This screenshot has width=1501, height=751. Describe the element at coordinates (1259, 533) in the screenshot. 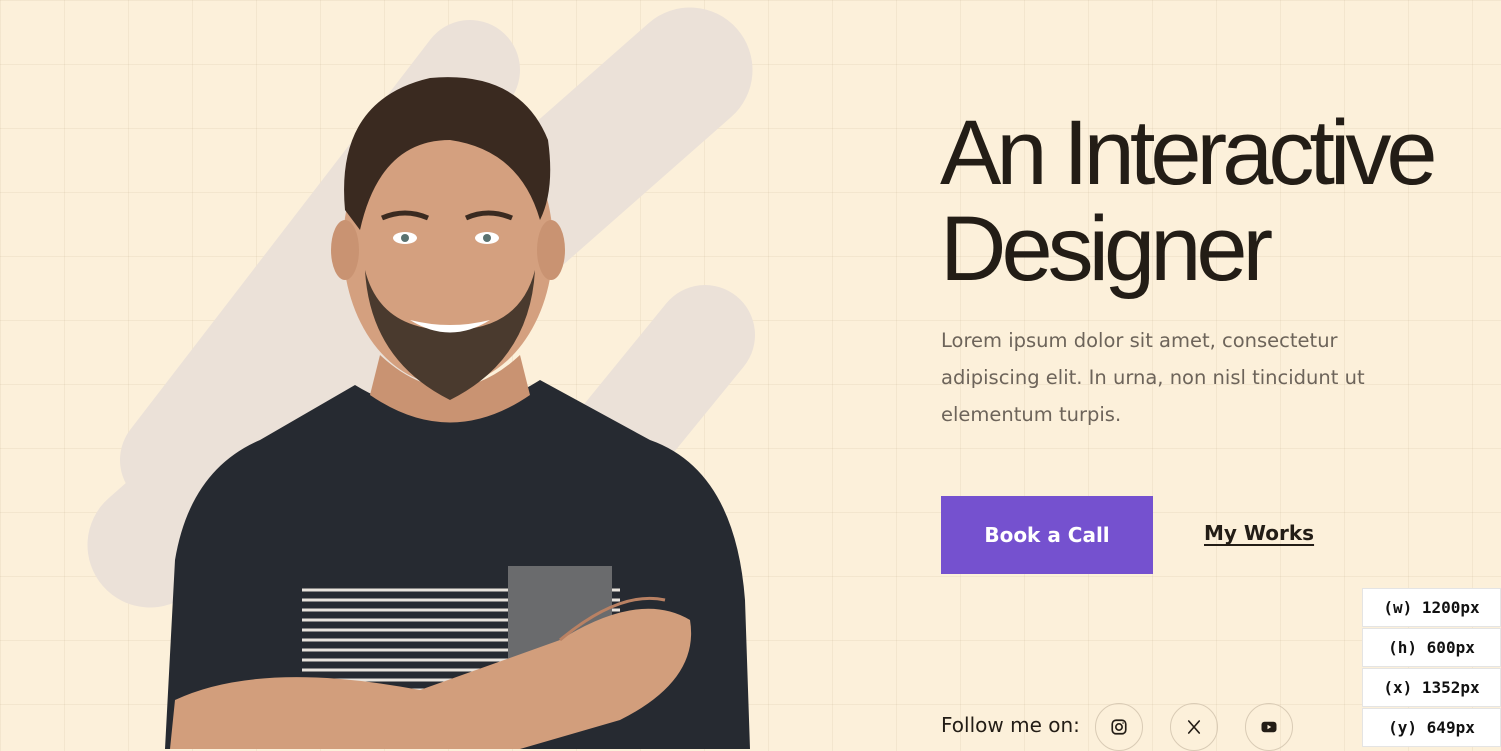

I see `my-works-link: My Works` at that location.